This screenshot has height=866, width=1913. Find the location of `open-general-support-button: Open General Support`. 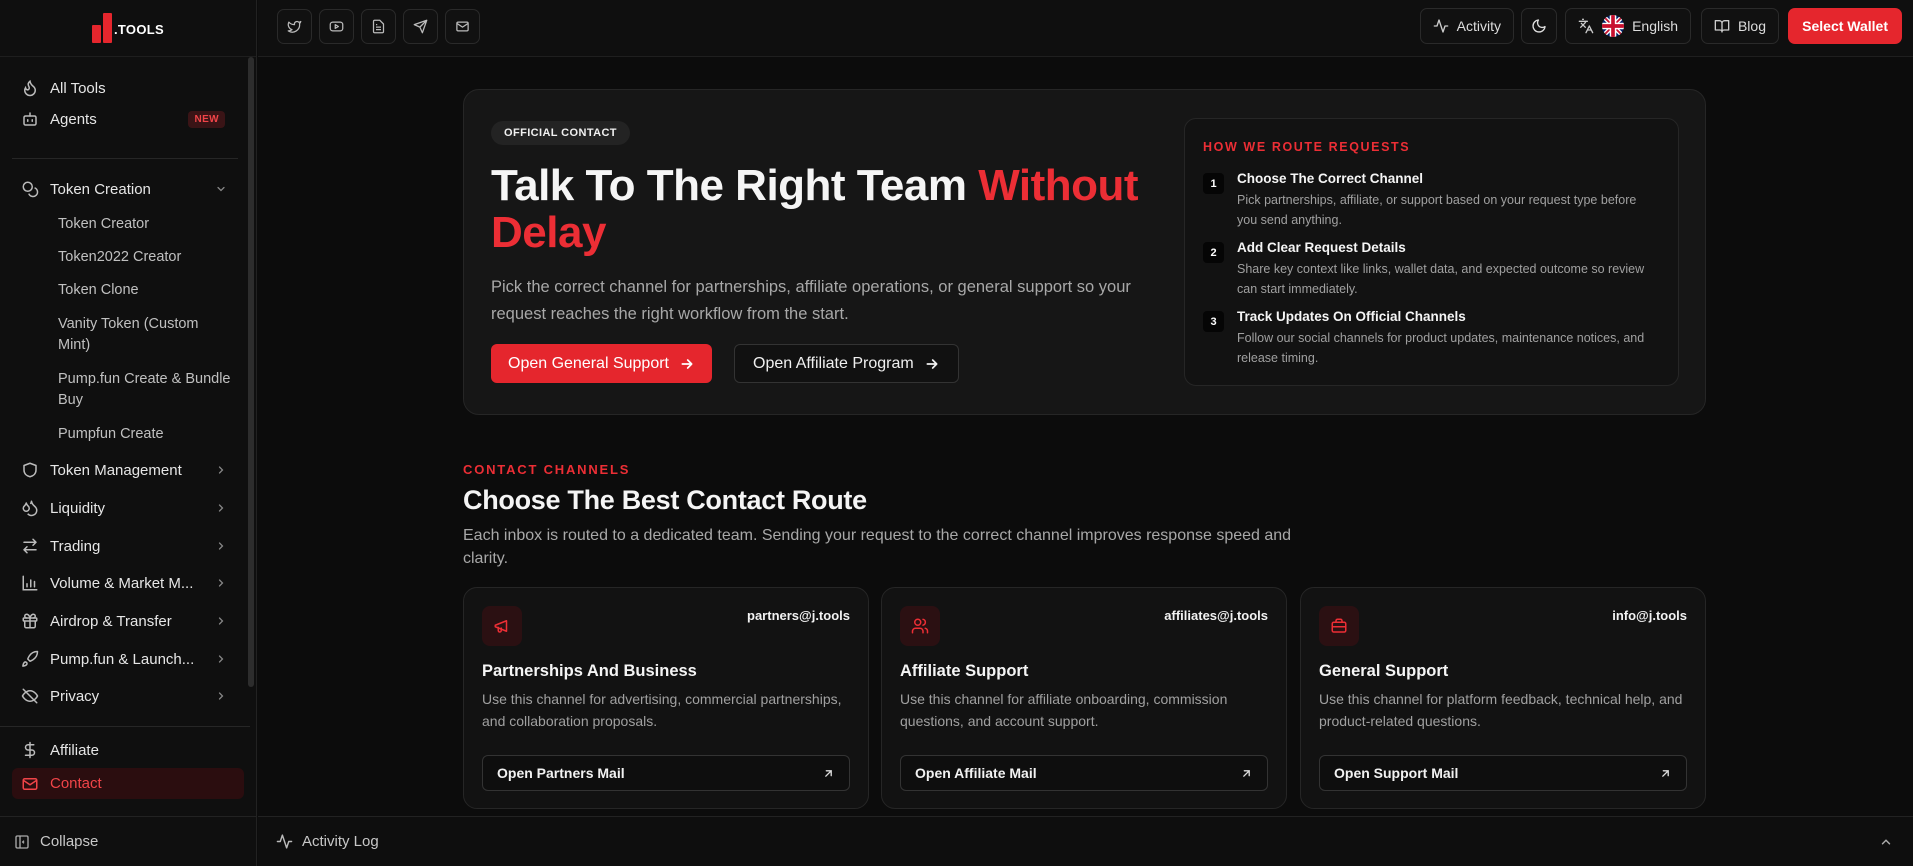

open-general-support-button: Open General Support is located at coordinates (601, 363).